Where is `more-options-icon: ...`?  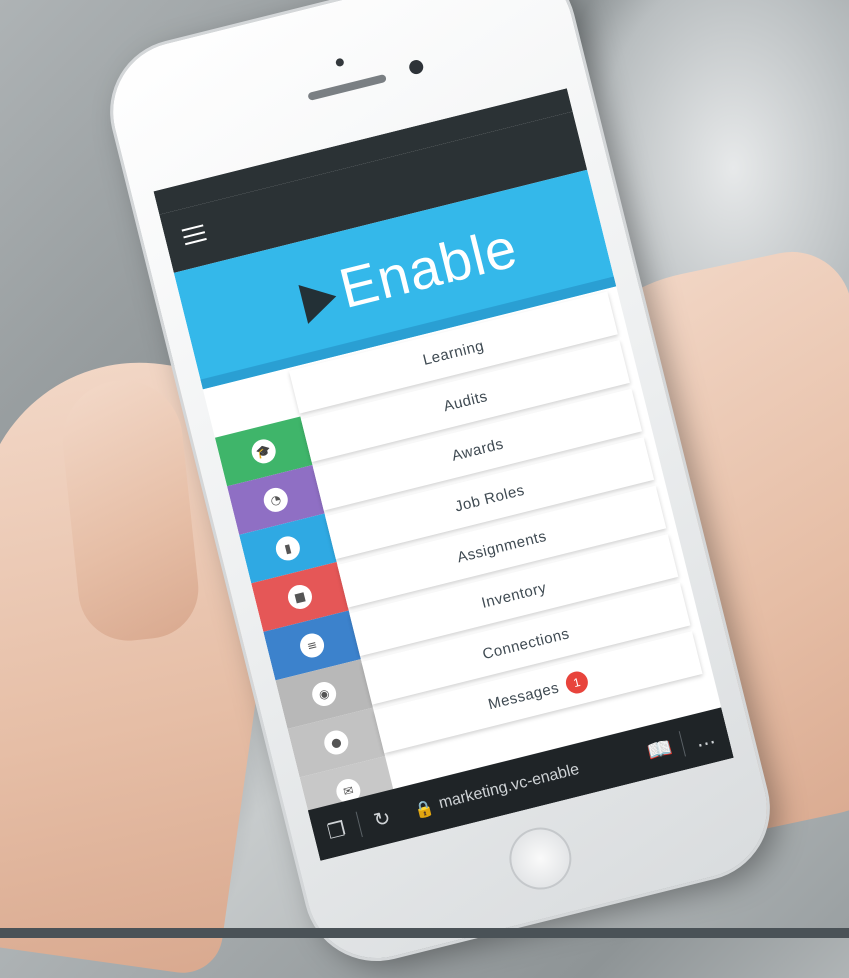
more-options-icon: ... is located at coordinates (705, 738).